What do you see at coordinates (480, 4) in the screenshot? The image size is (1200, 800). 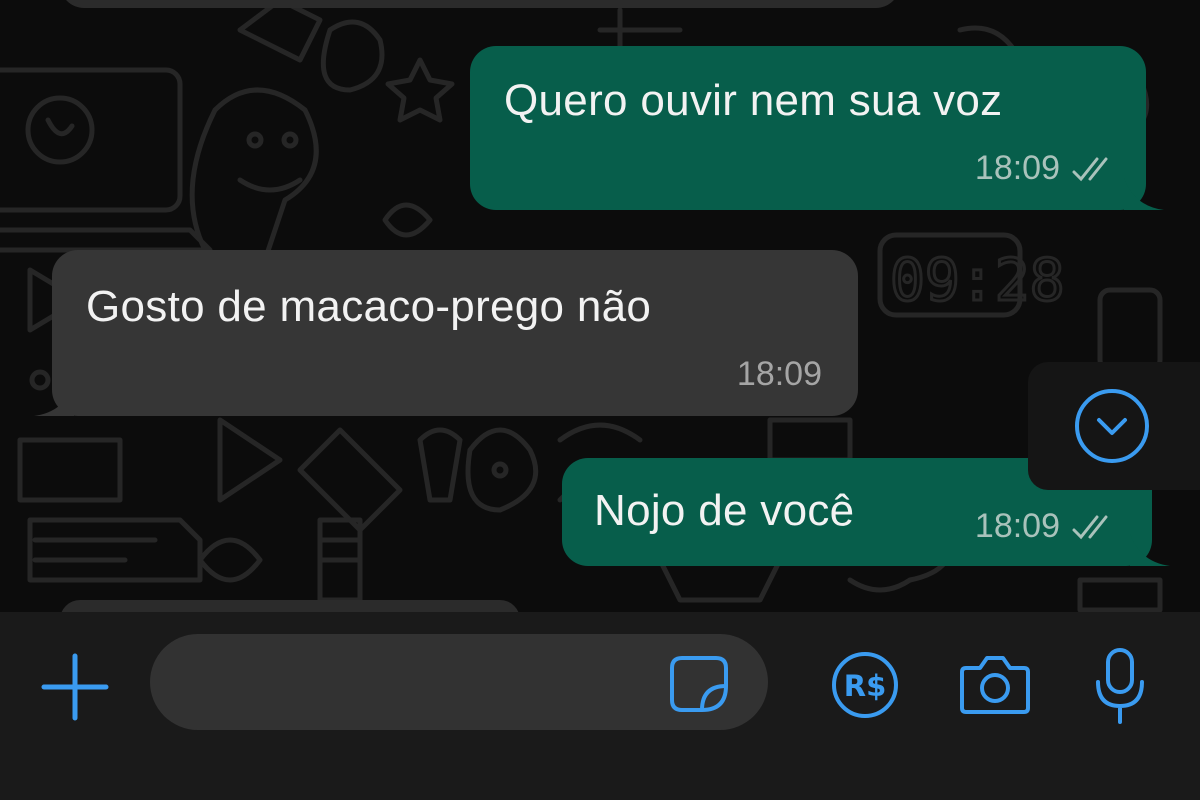 I see `partial-message-above` at bounding box center [480, 4].